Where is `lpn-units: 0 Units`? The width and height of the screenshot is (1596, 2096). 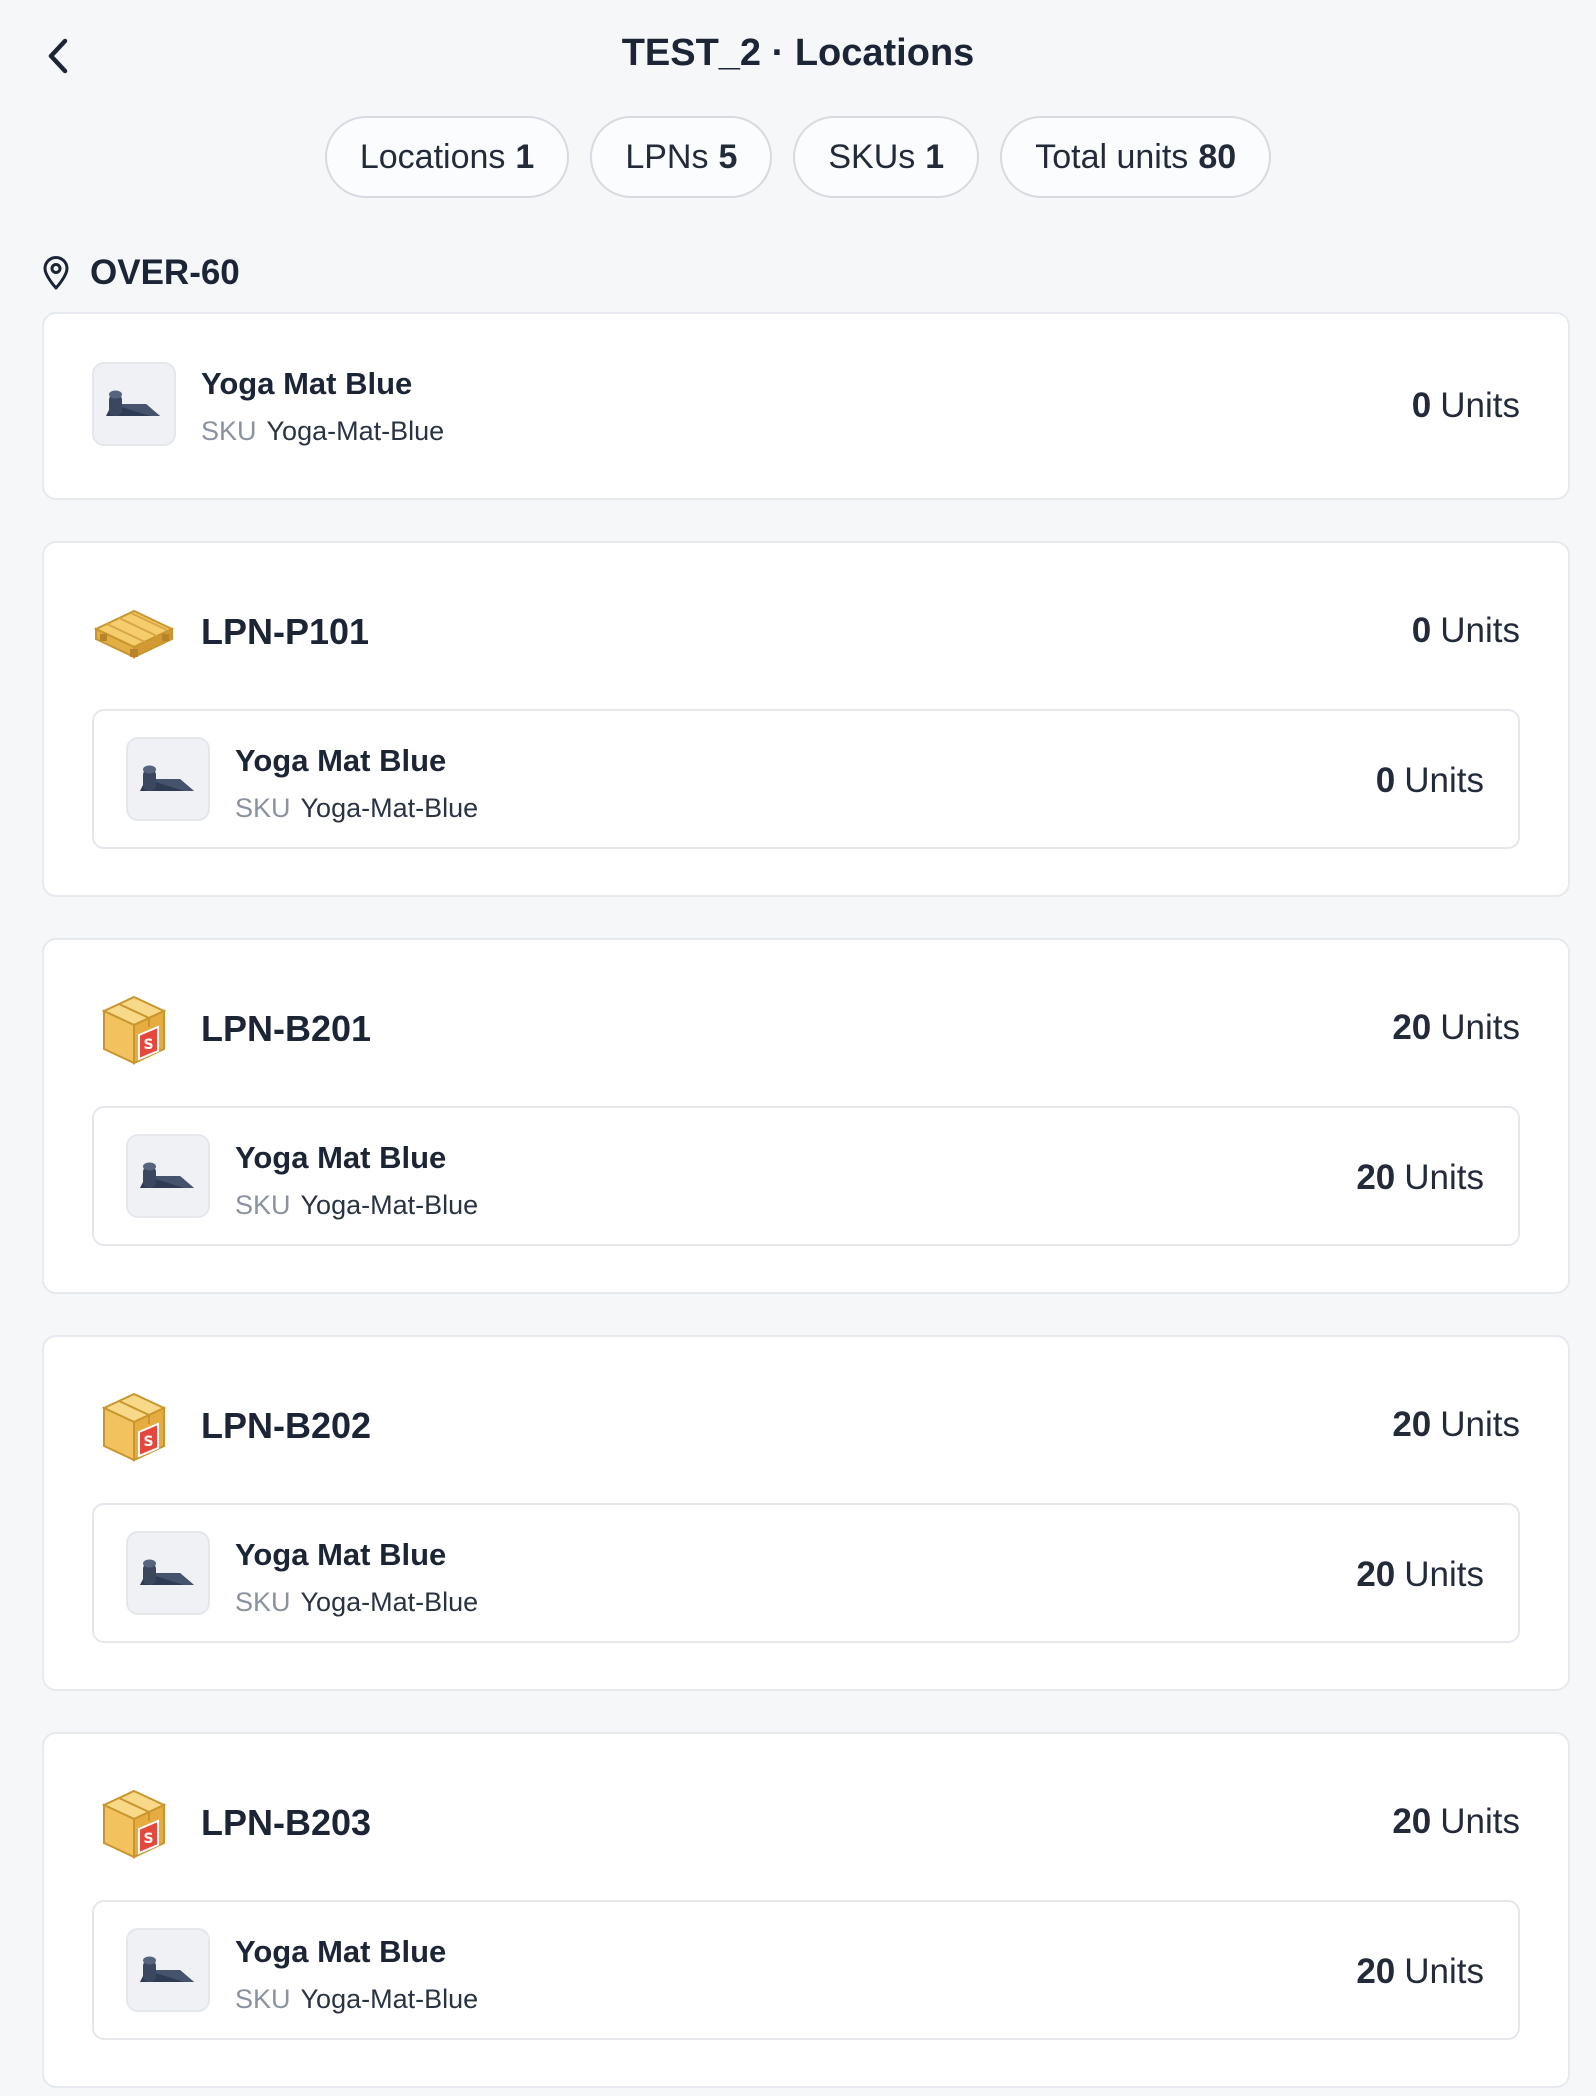 lpn-units: 0 Units is located at coordinates (1466, 631).